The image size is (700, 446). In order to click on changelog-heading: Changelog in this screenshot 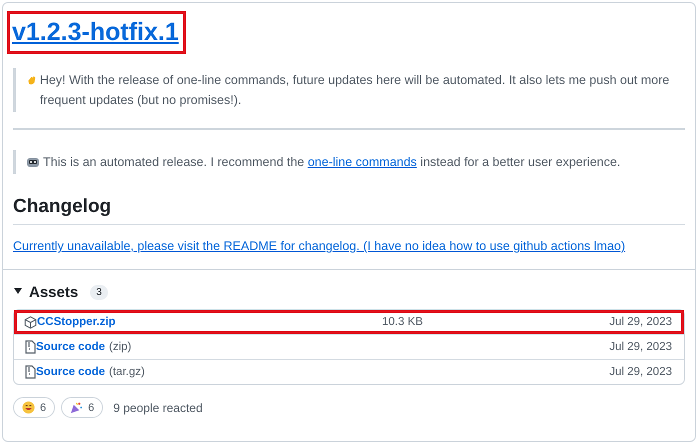, I will do `click(349, 210)`.